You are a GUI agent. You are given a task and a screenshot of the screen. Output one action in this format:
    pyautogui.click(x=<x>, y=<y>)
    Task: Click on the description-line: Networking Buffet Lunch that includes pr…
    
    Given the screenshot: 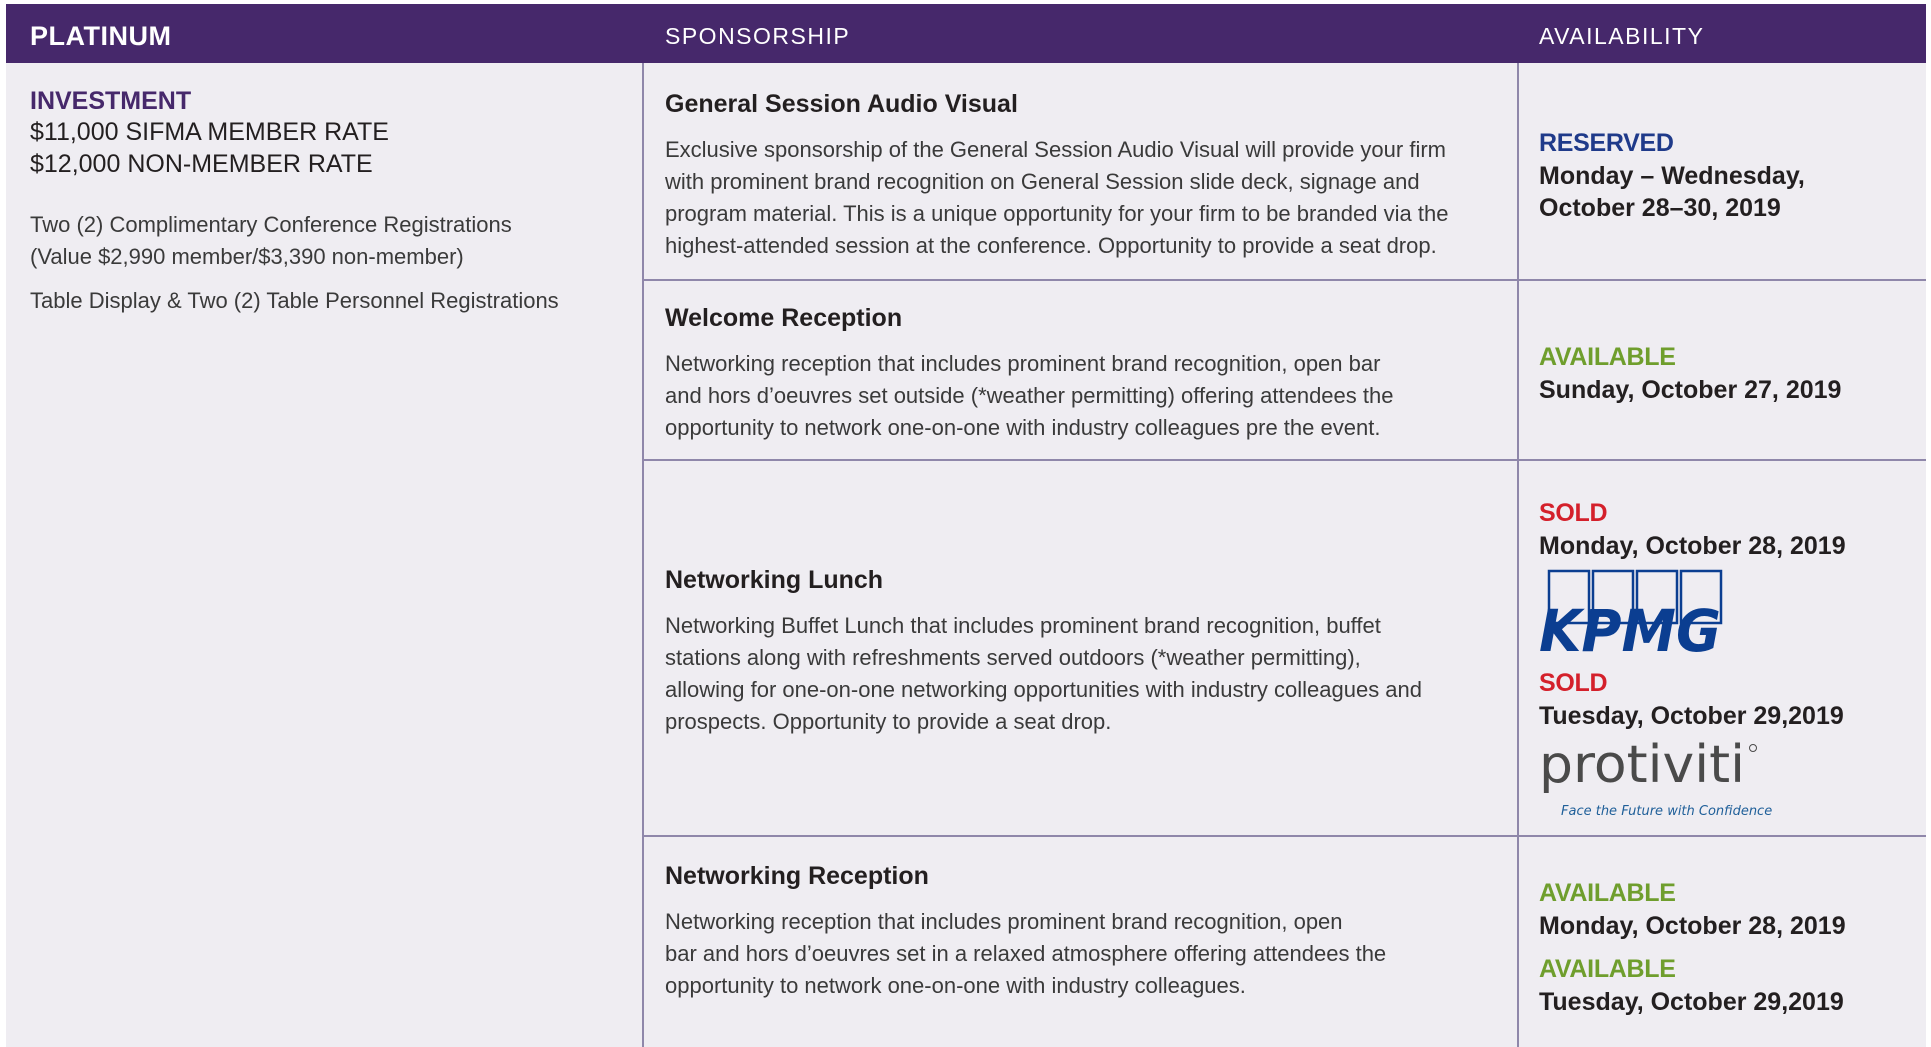 What is the action you would take?
    pyautogui.click(x=1023, y=625)
    